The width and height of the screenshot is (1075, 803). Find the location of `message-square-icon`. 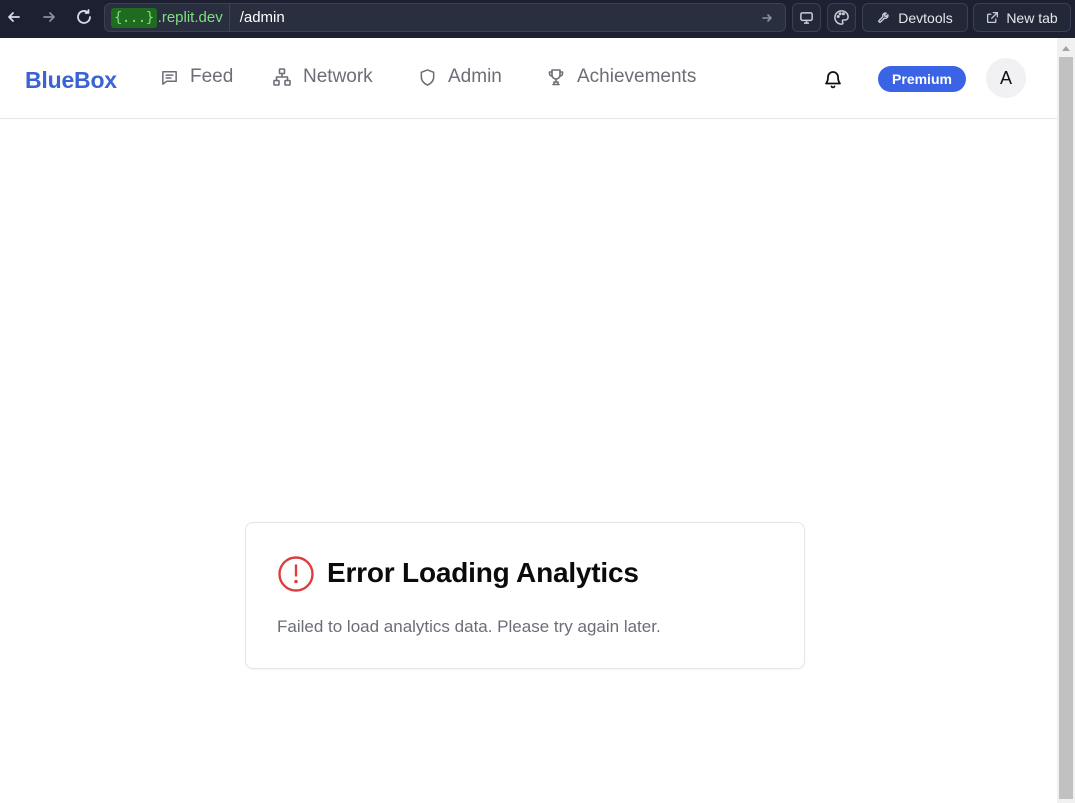

message-square-icon is located at coordinates (169, 77).